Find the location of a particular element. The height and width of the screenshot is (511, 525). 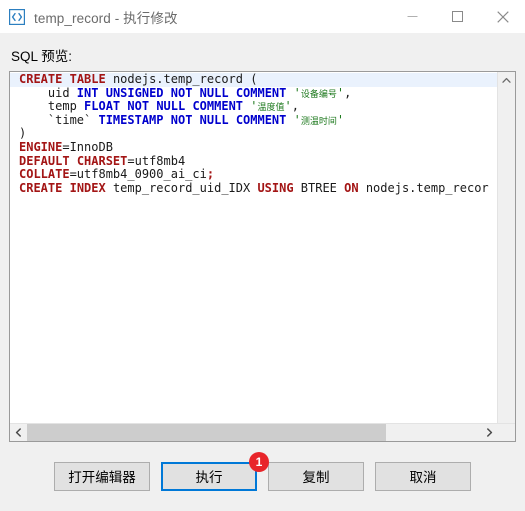

code-line: `time` TIMESTAMP NOT NULL COMMENT '测温时间' is located at coordinates (182, 119).